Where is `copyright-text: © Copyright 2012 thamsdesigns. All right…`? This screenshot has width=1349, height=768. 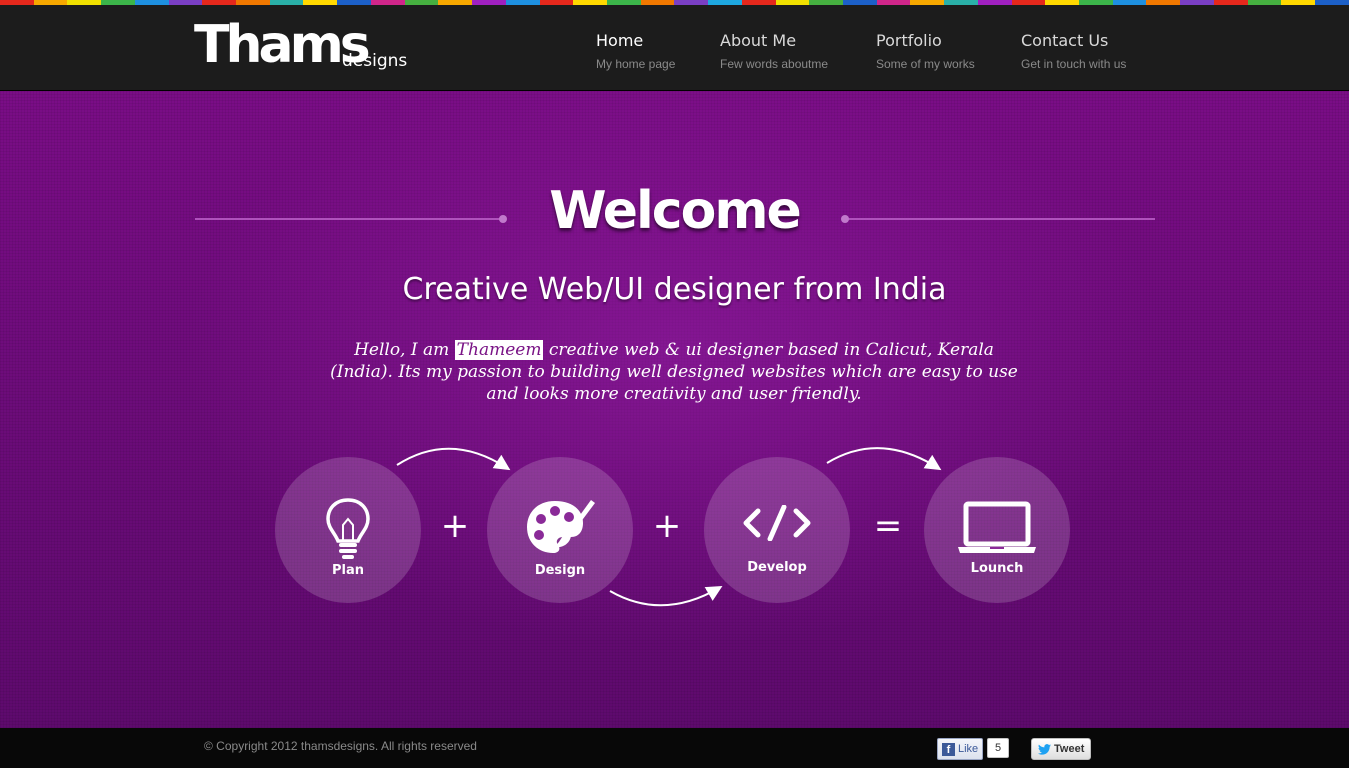 copyright-text: © Copyright 2012 thamsdesigns. All right… is located at coordinates (340, 746).